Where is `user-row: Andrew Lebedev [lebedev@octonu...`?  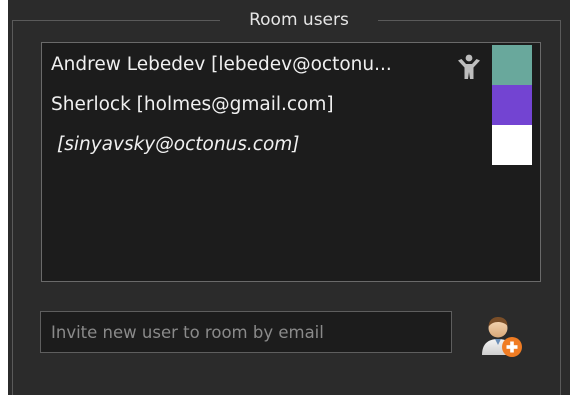
user-row: Andrew Lebedev [lebedev@octonu... is located at coordinates (291, 65).